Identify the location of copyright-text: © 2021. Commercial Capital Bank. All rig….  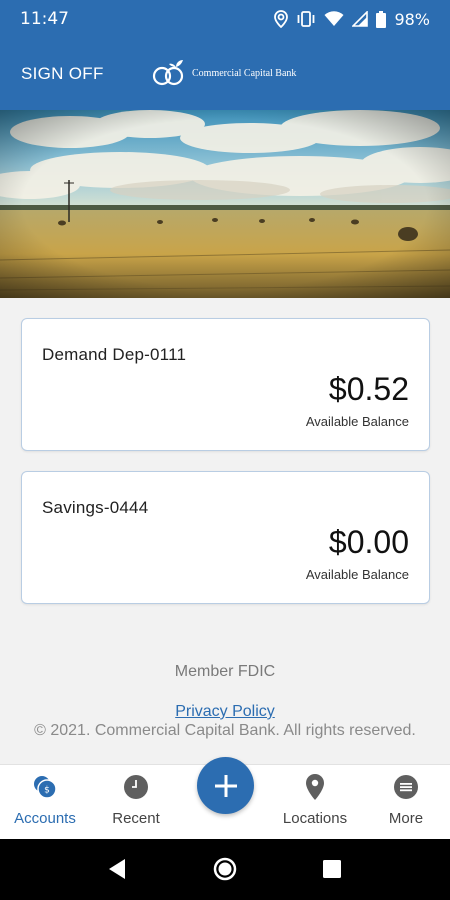
(225, 730).